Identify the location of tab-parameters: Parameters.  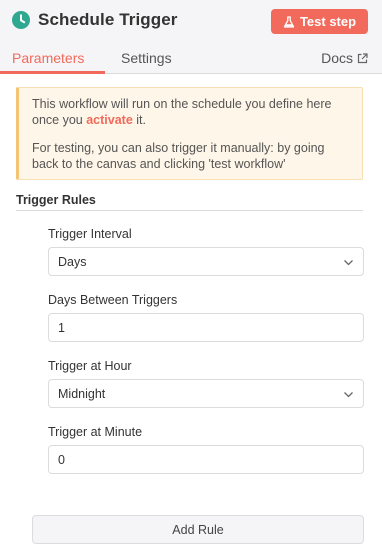
(48, 58).